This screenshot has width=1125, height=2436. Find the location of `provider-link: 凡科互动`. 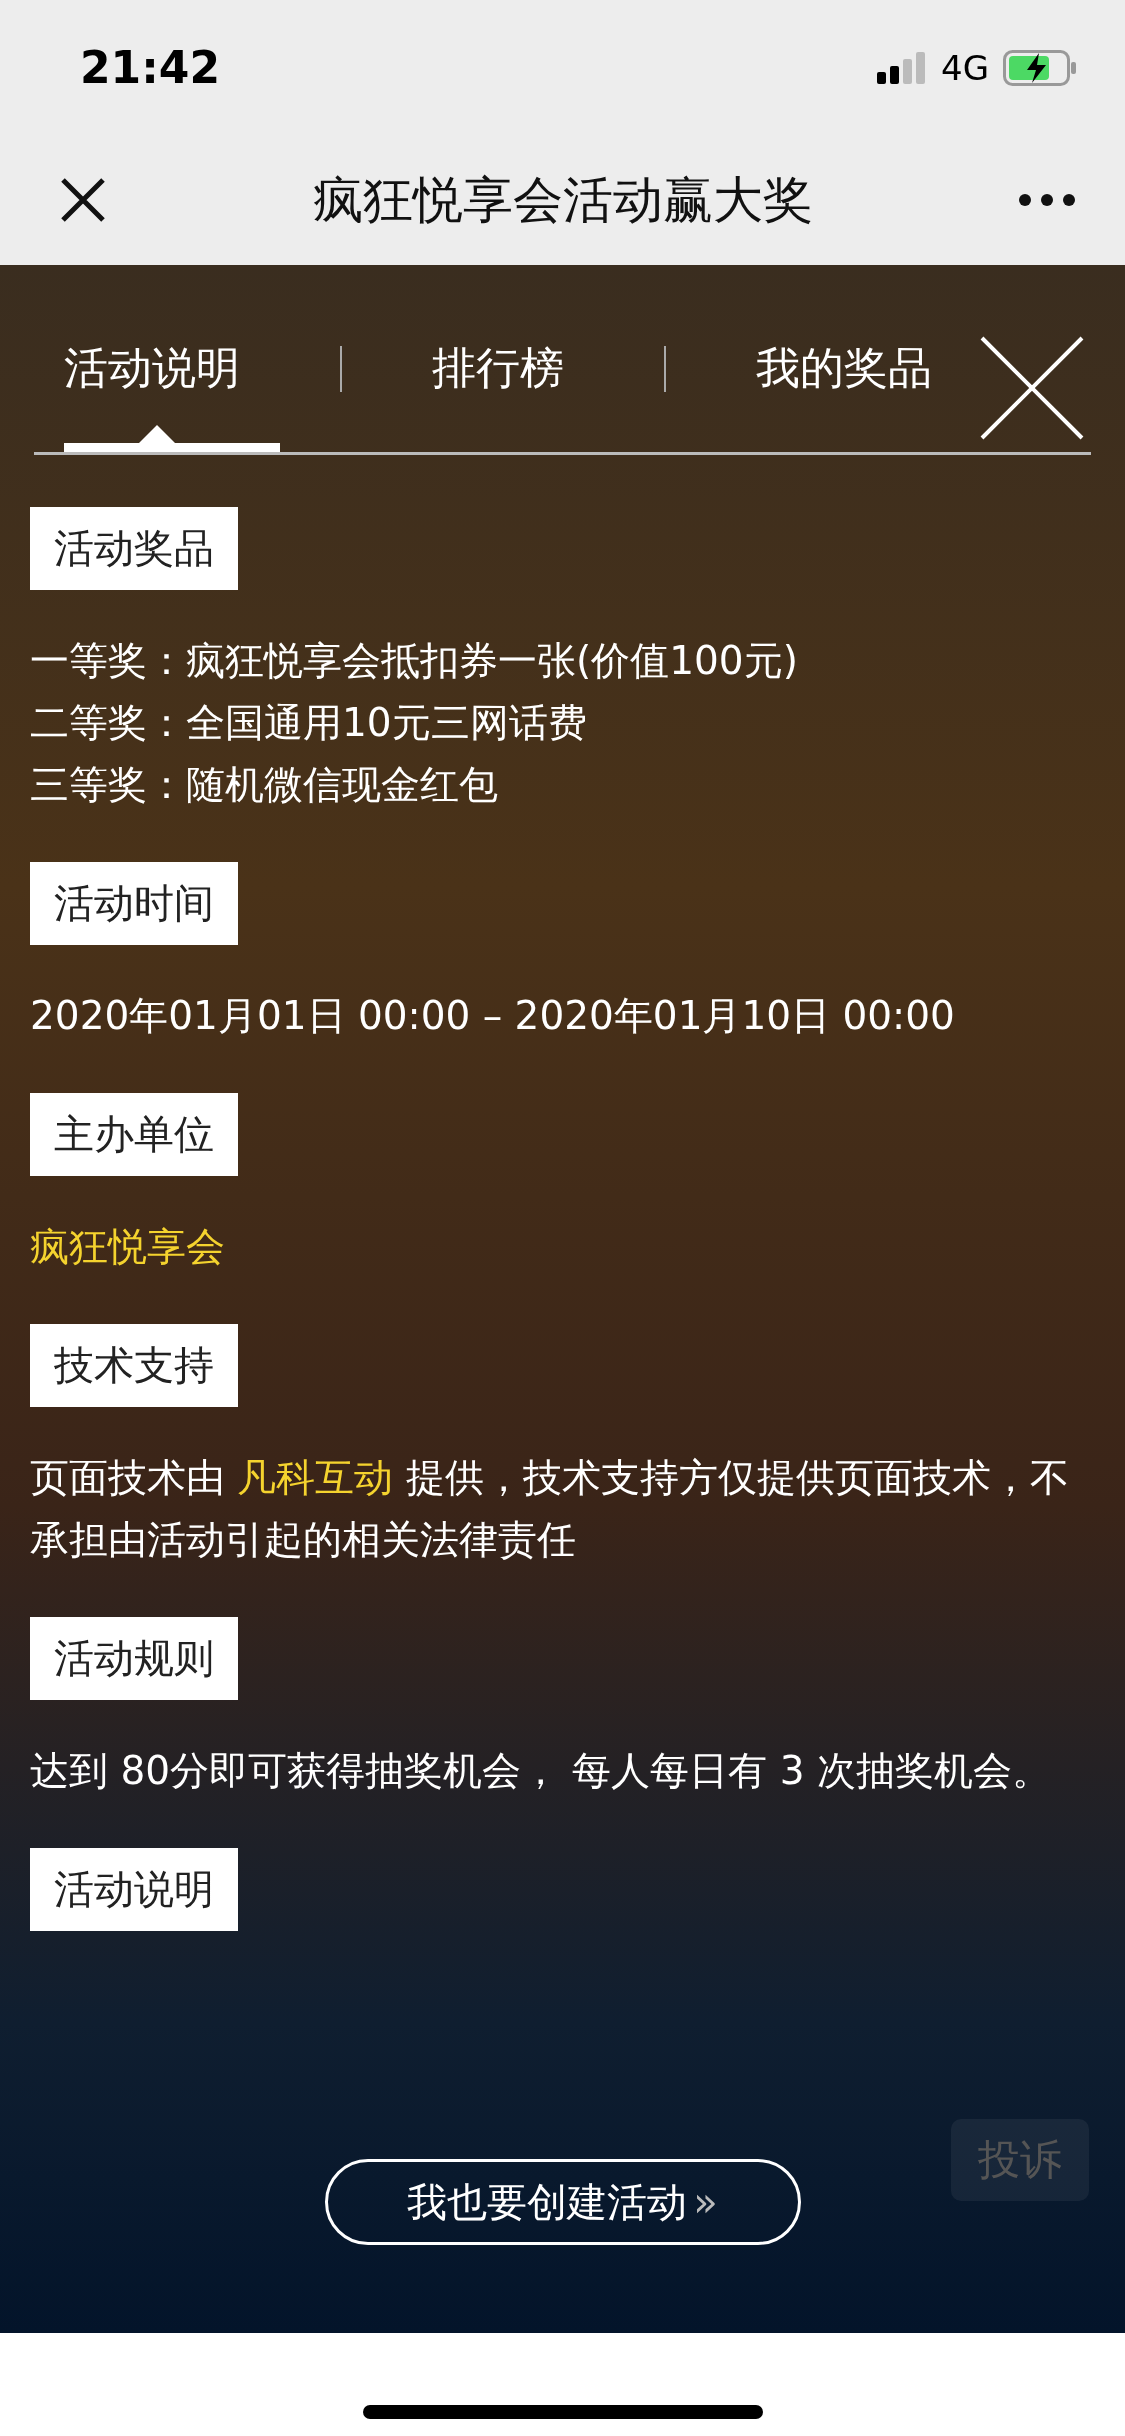

provider-link: 凡科互动 is located at coordinates (315, 1477).